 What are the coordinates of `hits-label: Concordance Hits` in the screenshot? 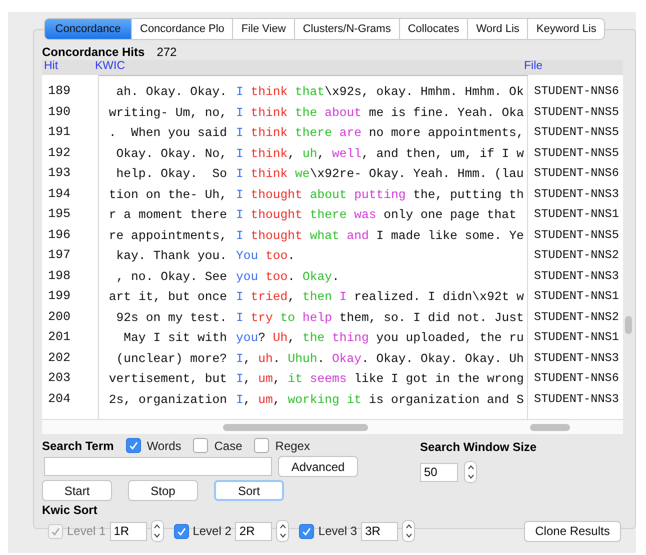 It's located at (93, 51).